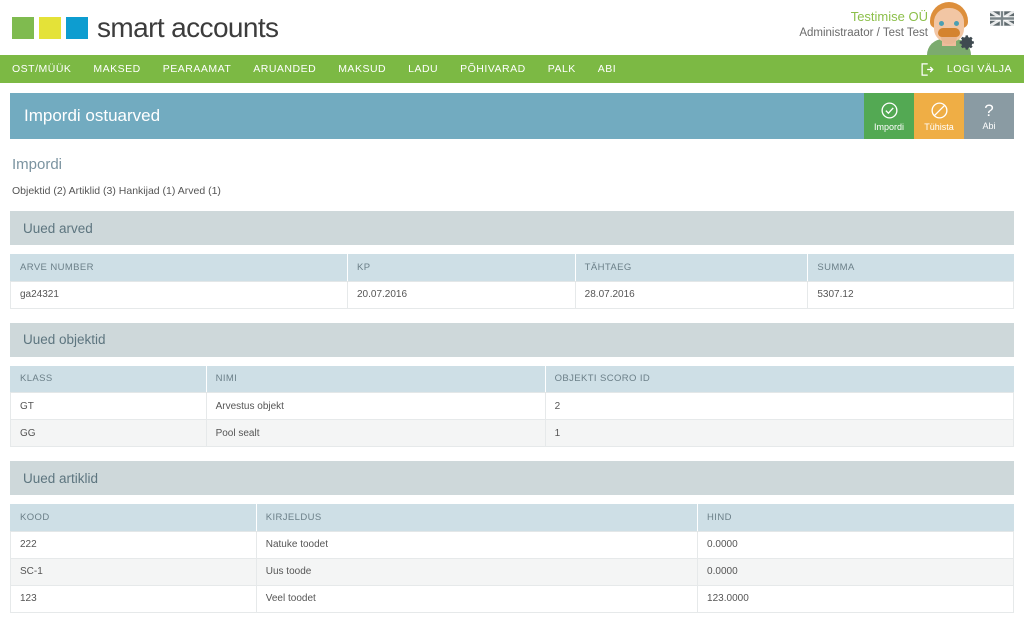  Describe the element at coordinates (197, 69) in the screenshot. I see `nav-item-pearaamat: PEARAAMAT` at that location.